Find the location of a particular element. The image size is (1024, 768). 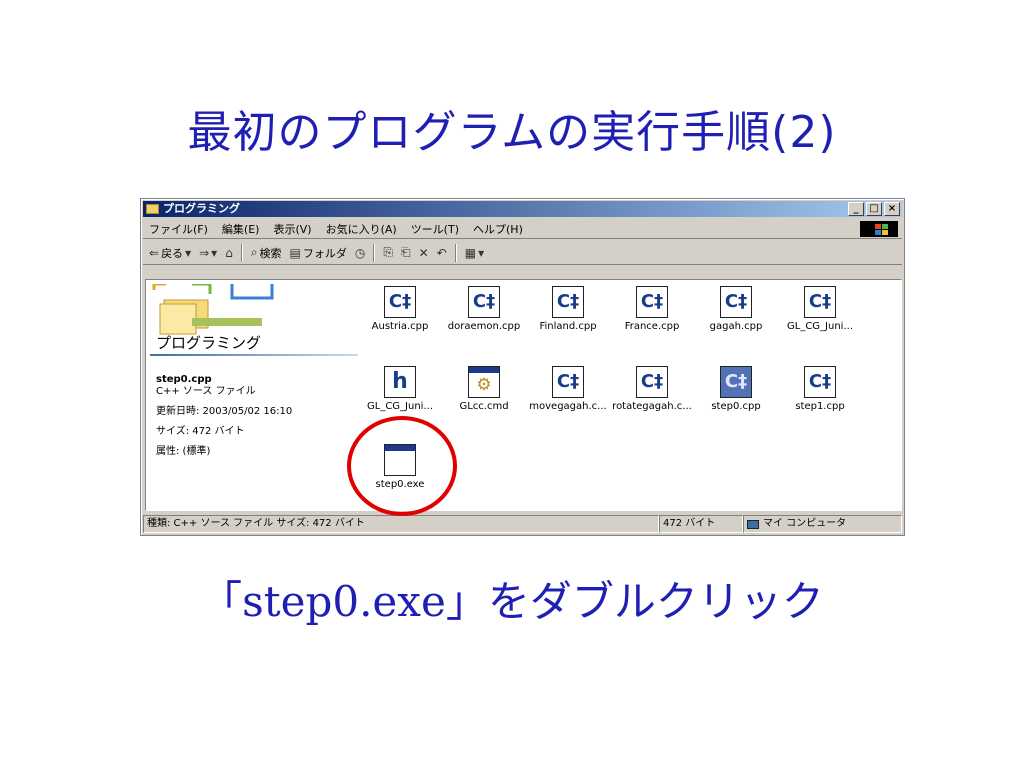

history-icon: ◷ is located at coordinates (360, 252).